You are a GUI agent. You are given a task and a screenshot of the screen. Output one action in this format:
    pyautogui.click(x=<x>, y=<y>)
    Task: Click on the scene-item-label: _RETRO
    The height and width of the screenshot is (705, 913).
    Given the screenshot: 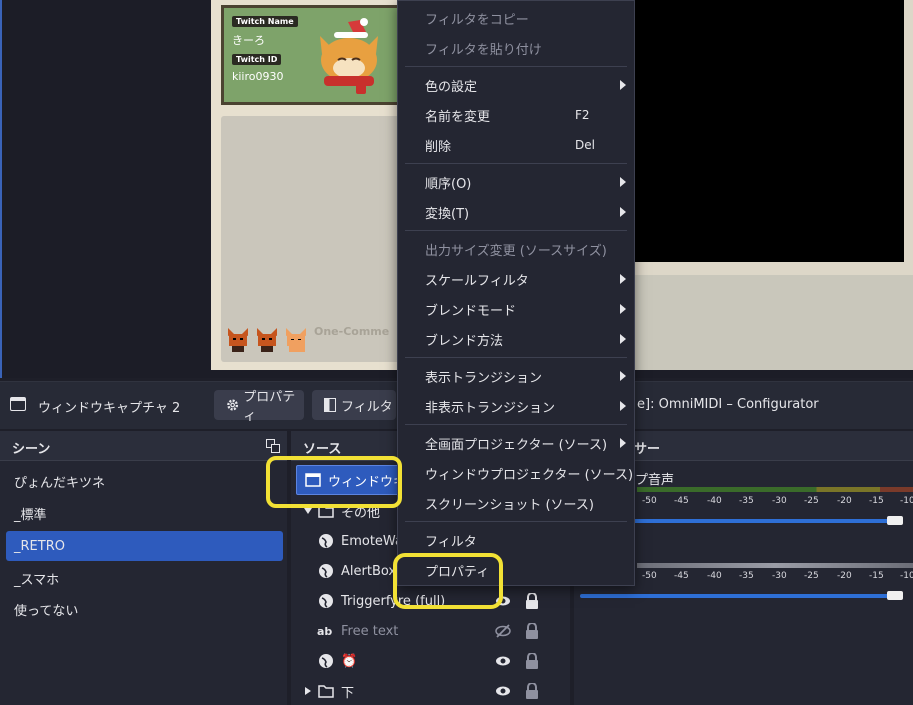 What is the action you would take?
    pyautogui.click(x=39, y=546)
    